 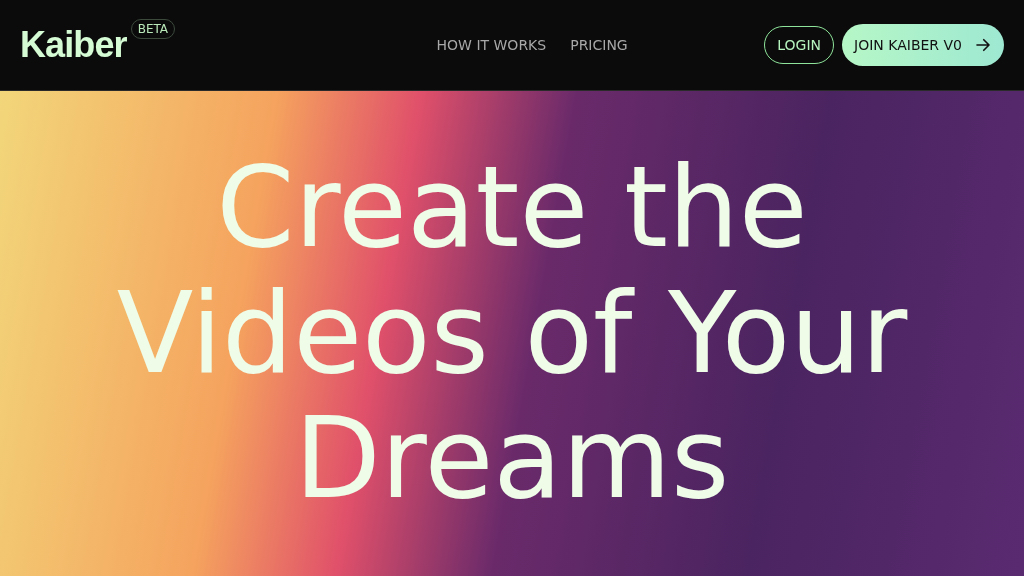 I want to click on arrow-right-icon, so click(x=983, y=45).